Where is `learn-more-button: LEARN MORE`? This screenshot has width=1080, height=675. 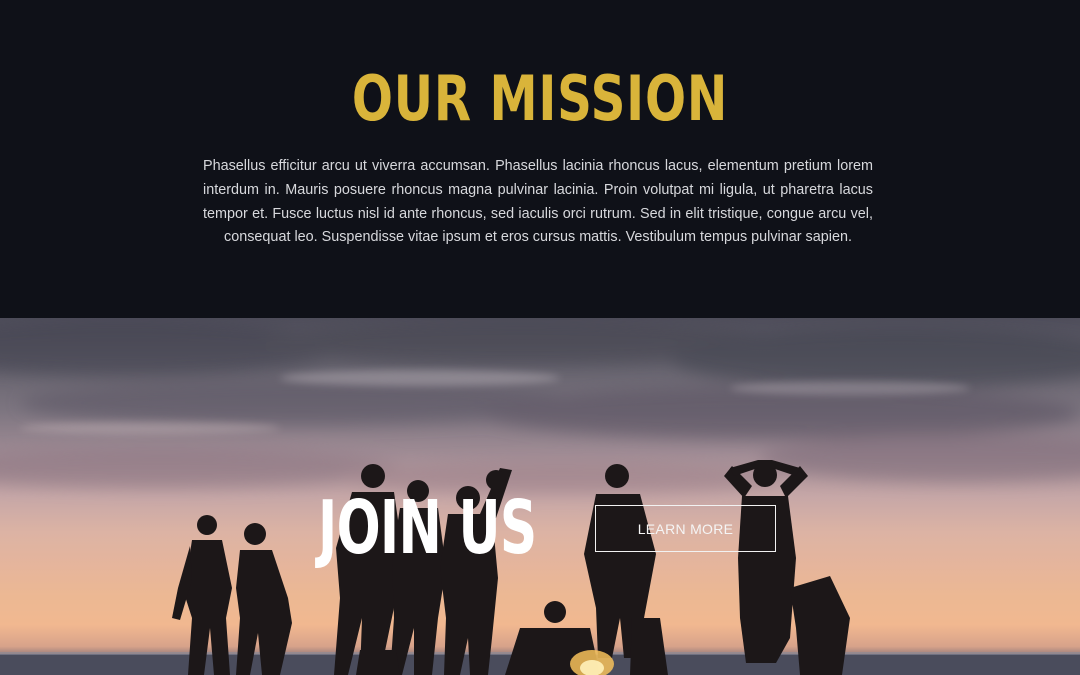 learn-more-button: LEARN MORE is located at coordinates (685, 528).